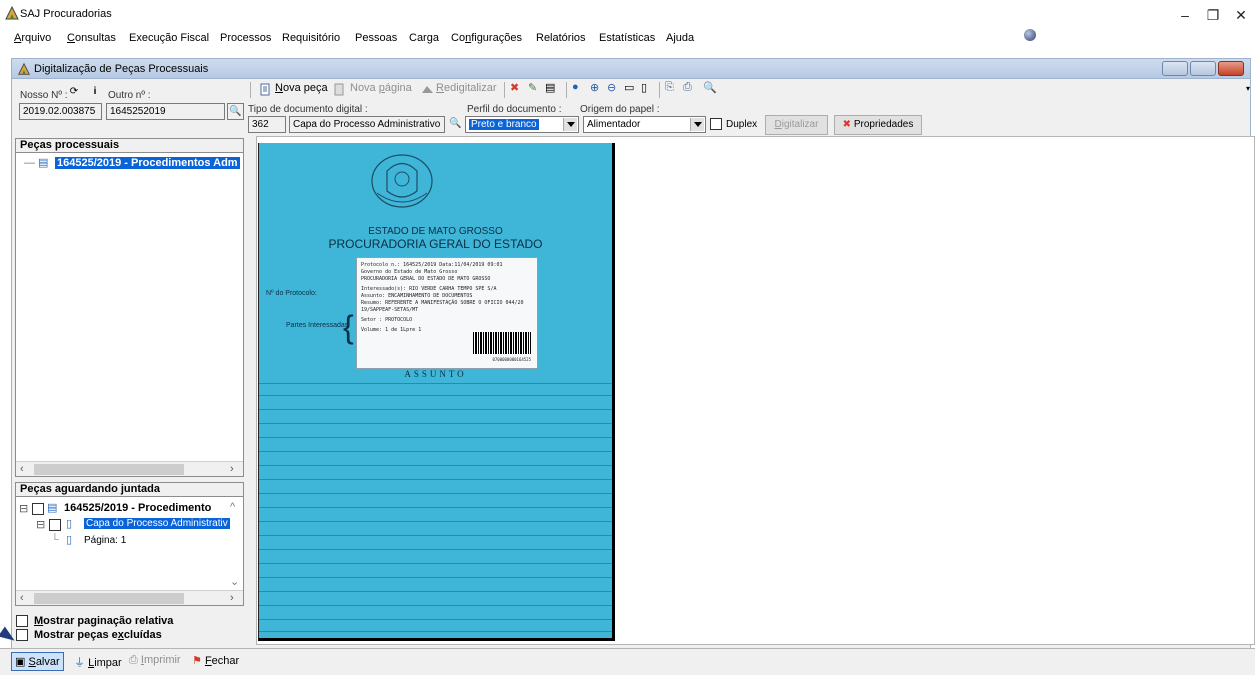 The height and width of the screenshot is (675, 1255). I want to click on mdi-minimize-button, so click(1175, 68).